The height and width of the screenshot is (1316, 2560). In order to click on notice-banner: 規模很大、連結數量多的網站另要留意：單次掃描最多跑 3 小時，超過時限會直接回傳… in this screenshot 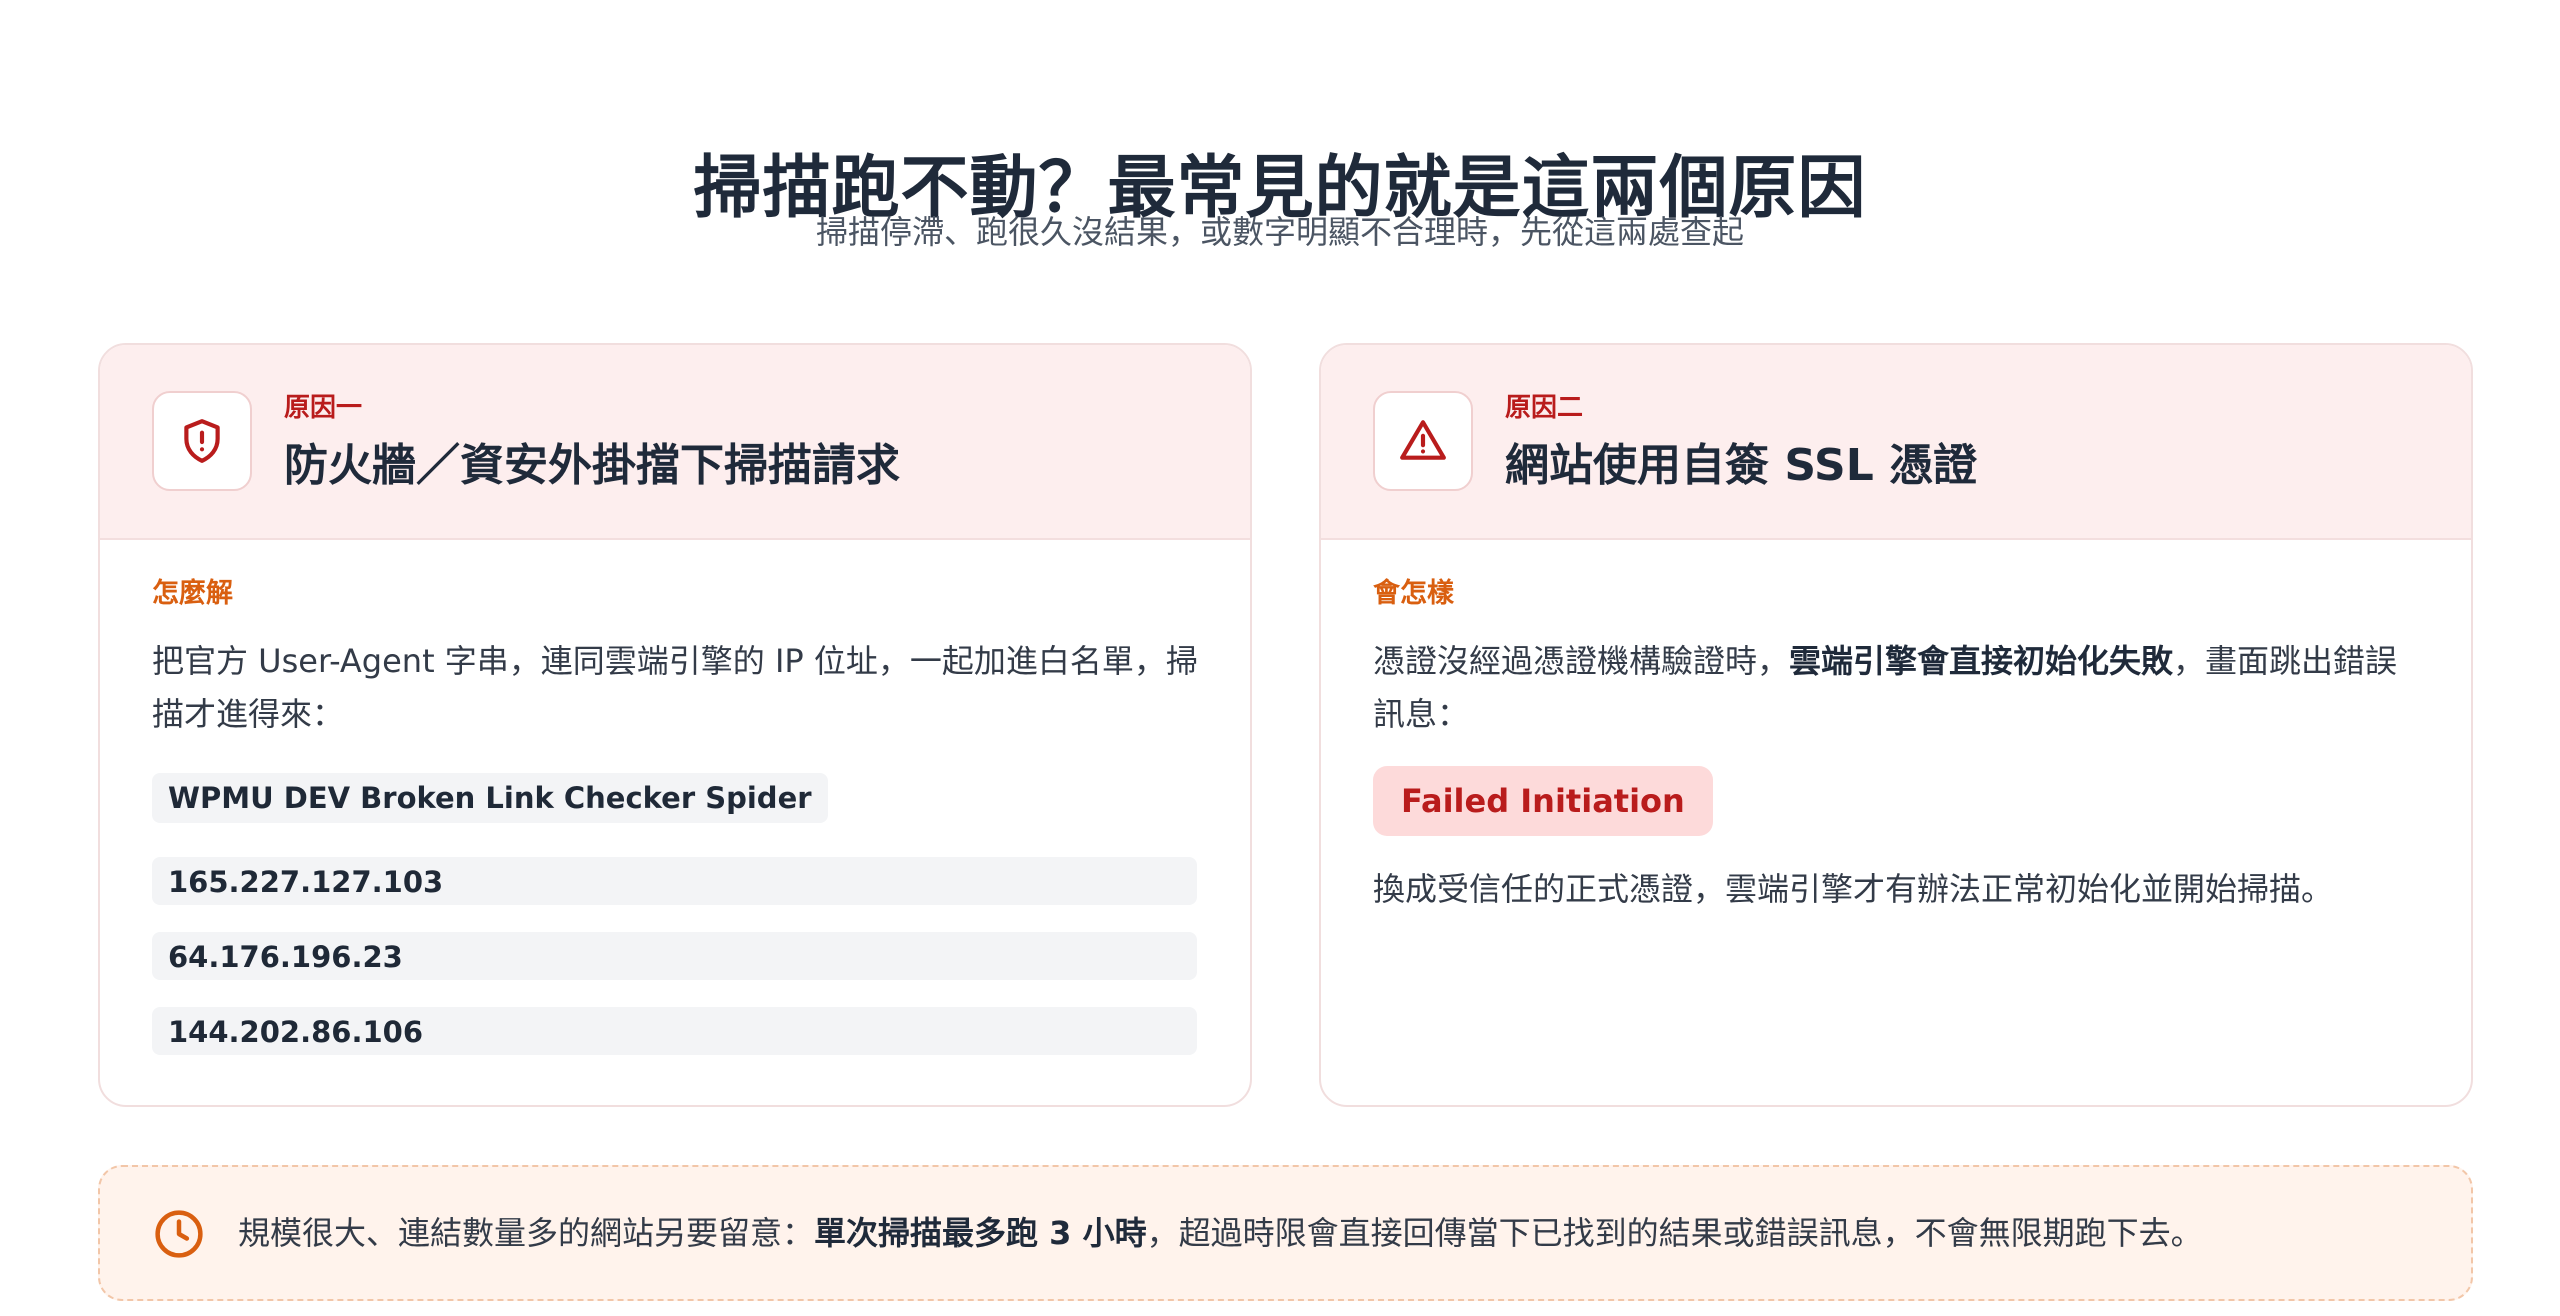, I will do `click(1285, 1233)`.